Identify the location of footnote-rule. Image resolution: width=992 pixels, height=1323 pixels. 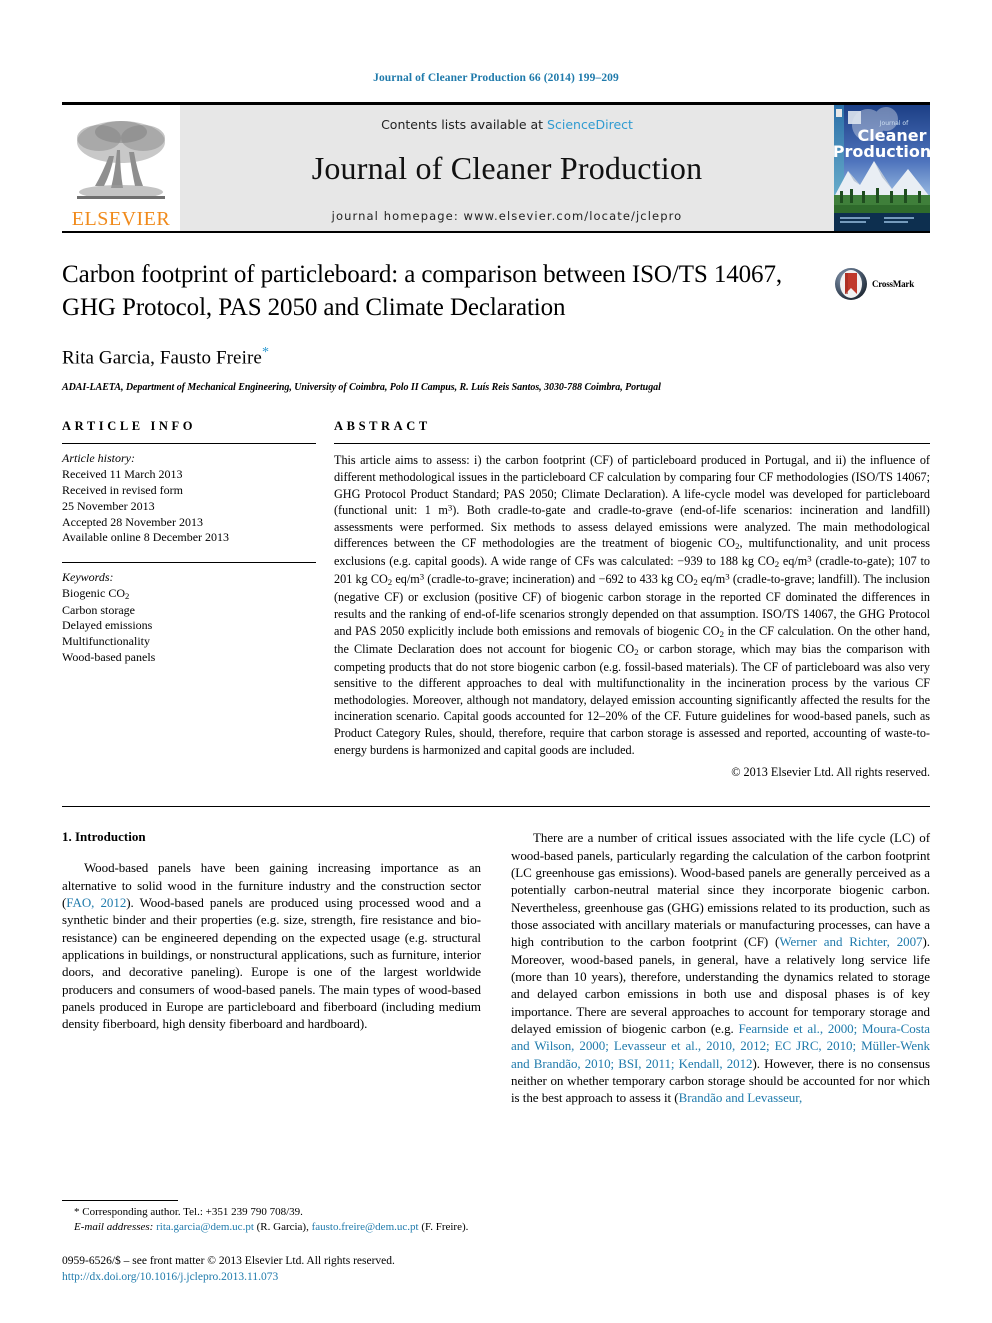
(120, 1200).